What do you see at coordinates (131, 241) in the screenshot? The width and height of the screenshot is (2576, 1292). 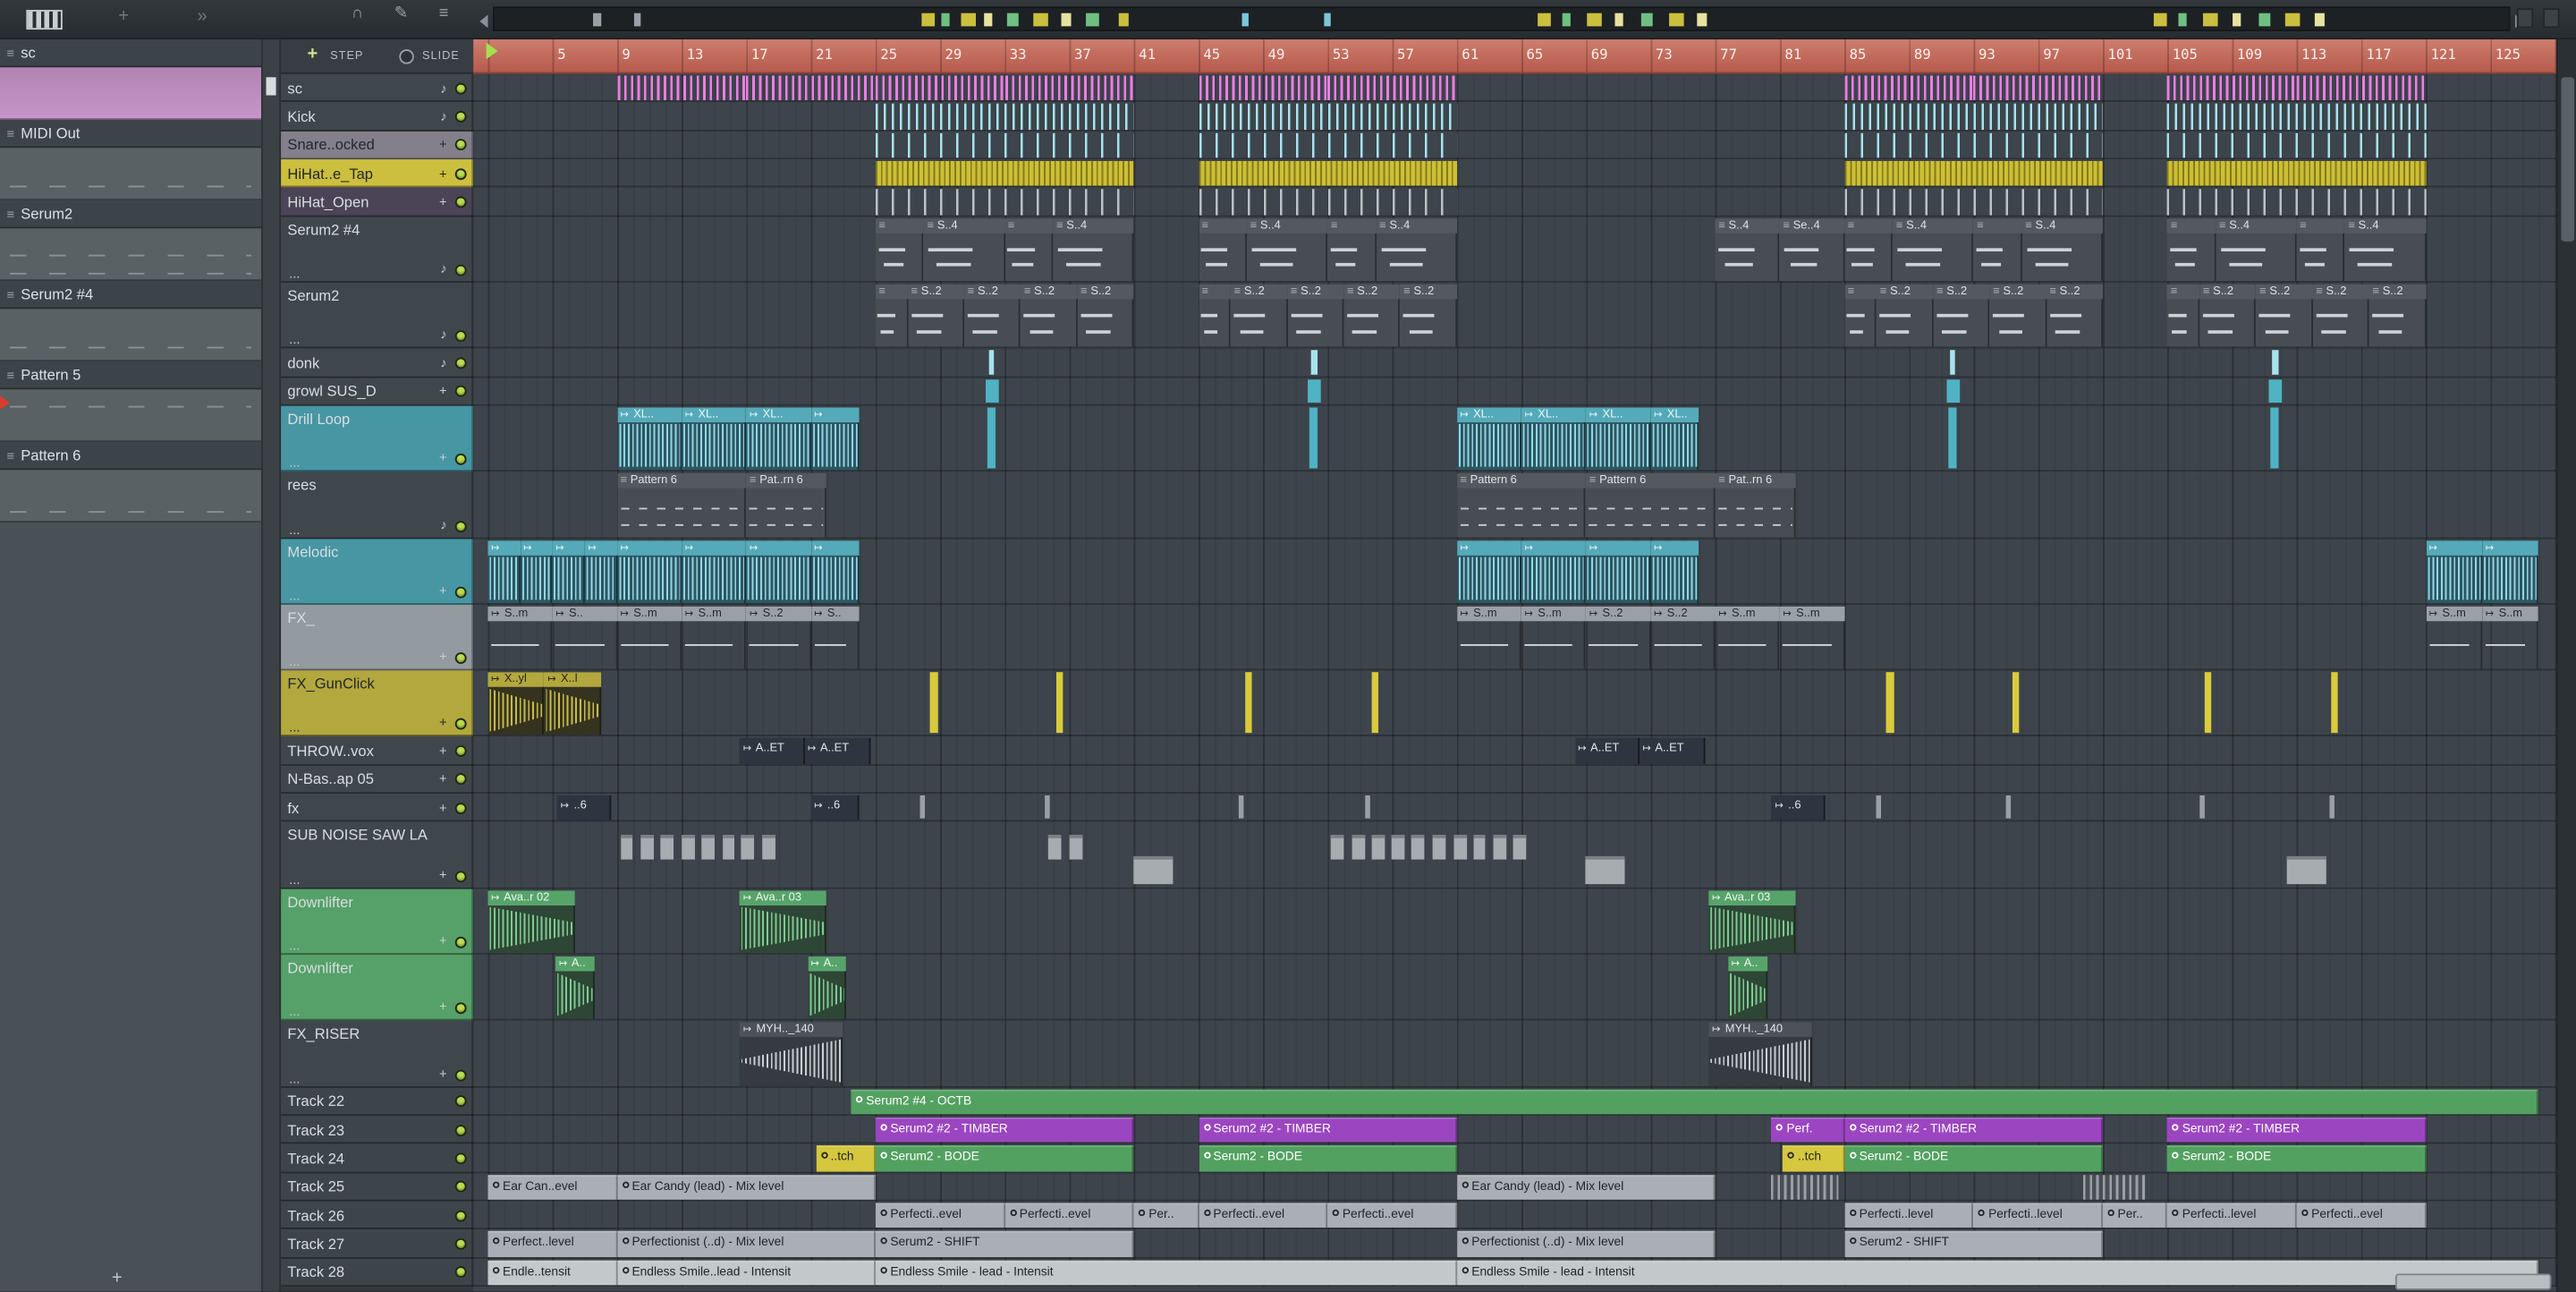 I see `picker-item: ≡ Serum2` at bounding box center [131, 241].